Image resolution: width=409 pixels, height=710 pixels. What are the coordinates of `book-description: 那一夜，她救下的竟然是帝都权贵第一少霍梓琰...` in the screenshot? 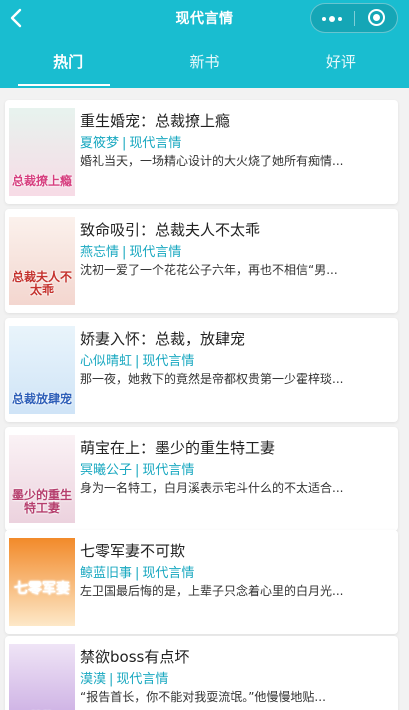 It's located at (212, 379).